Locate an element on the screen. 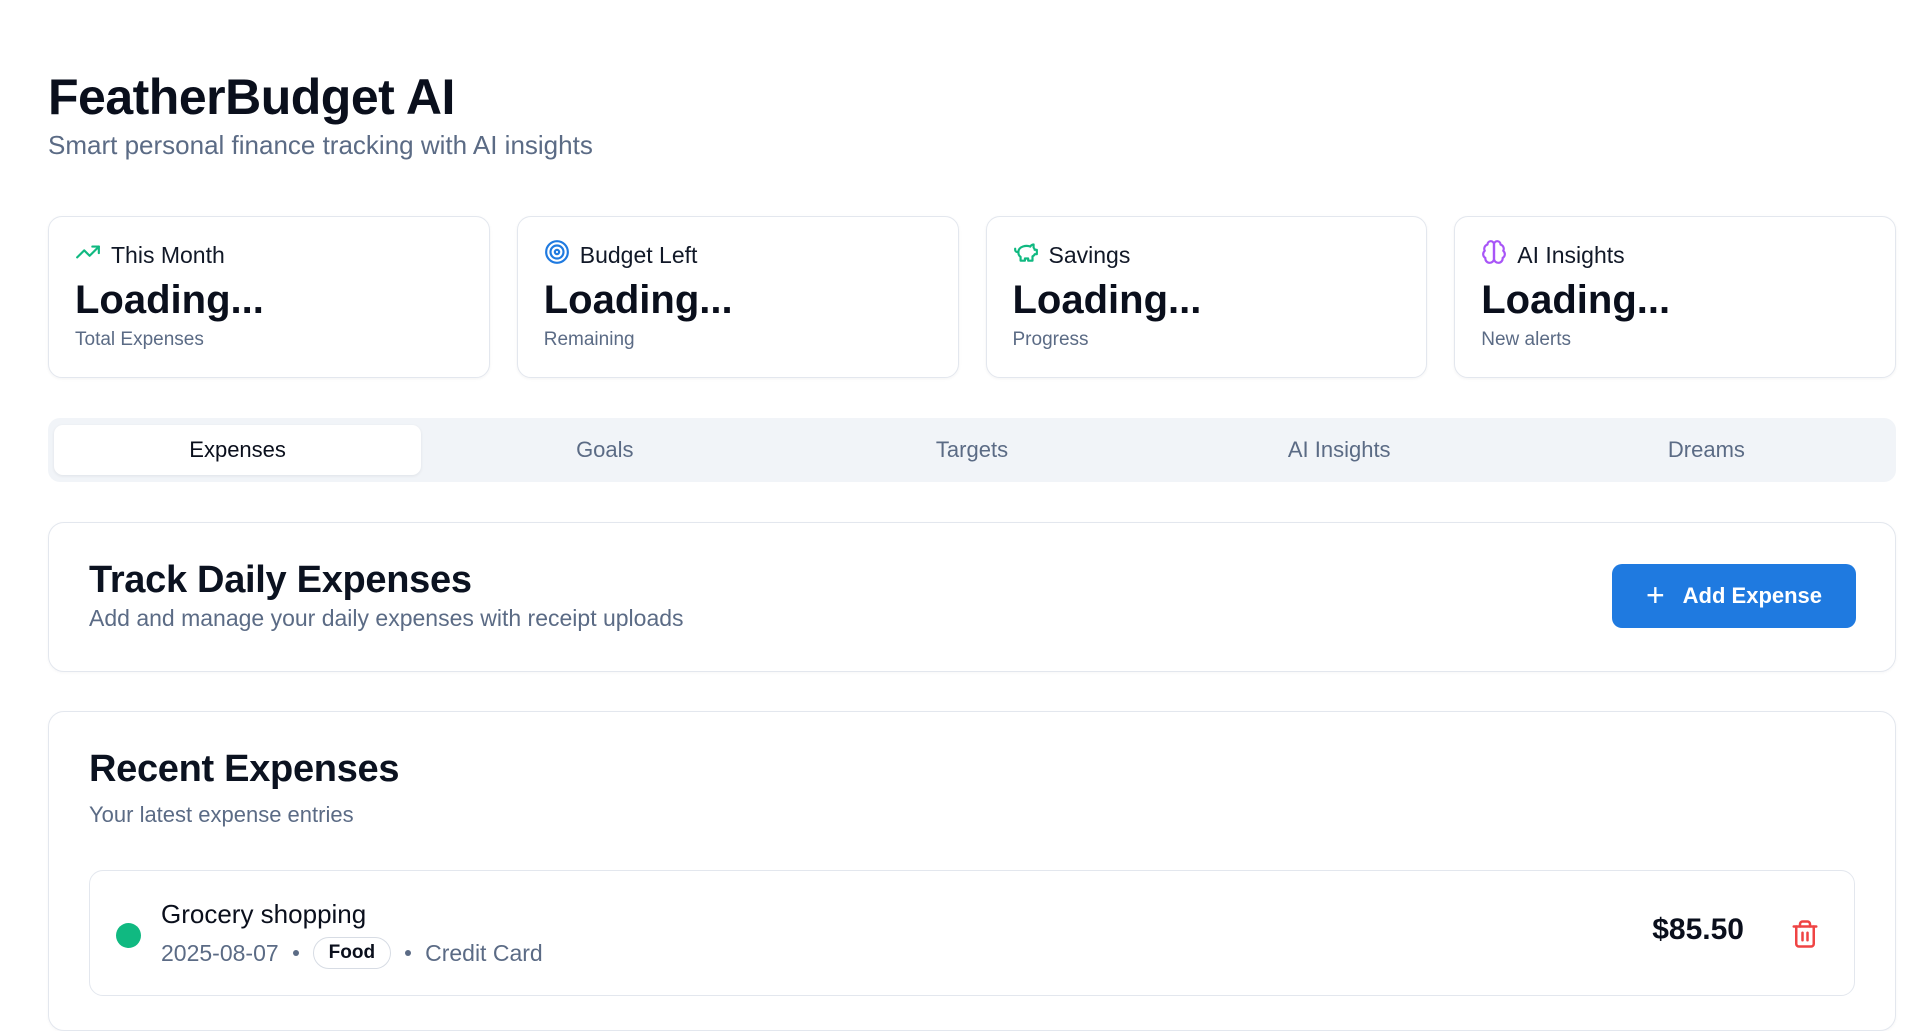 This screenshot has width=1920, height=1031. stat-label: AI Insights is located at coordinates (1571, 254).